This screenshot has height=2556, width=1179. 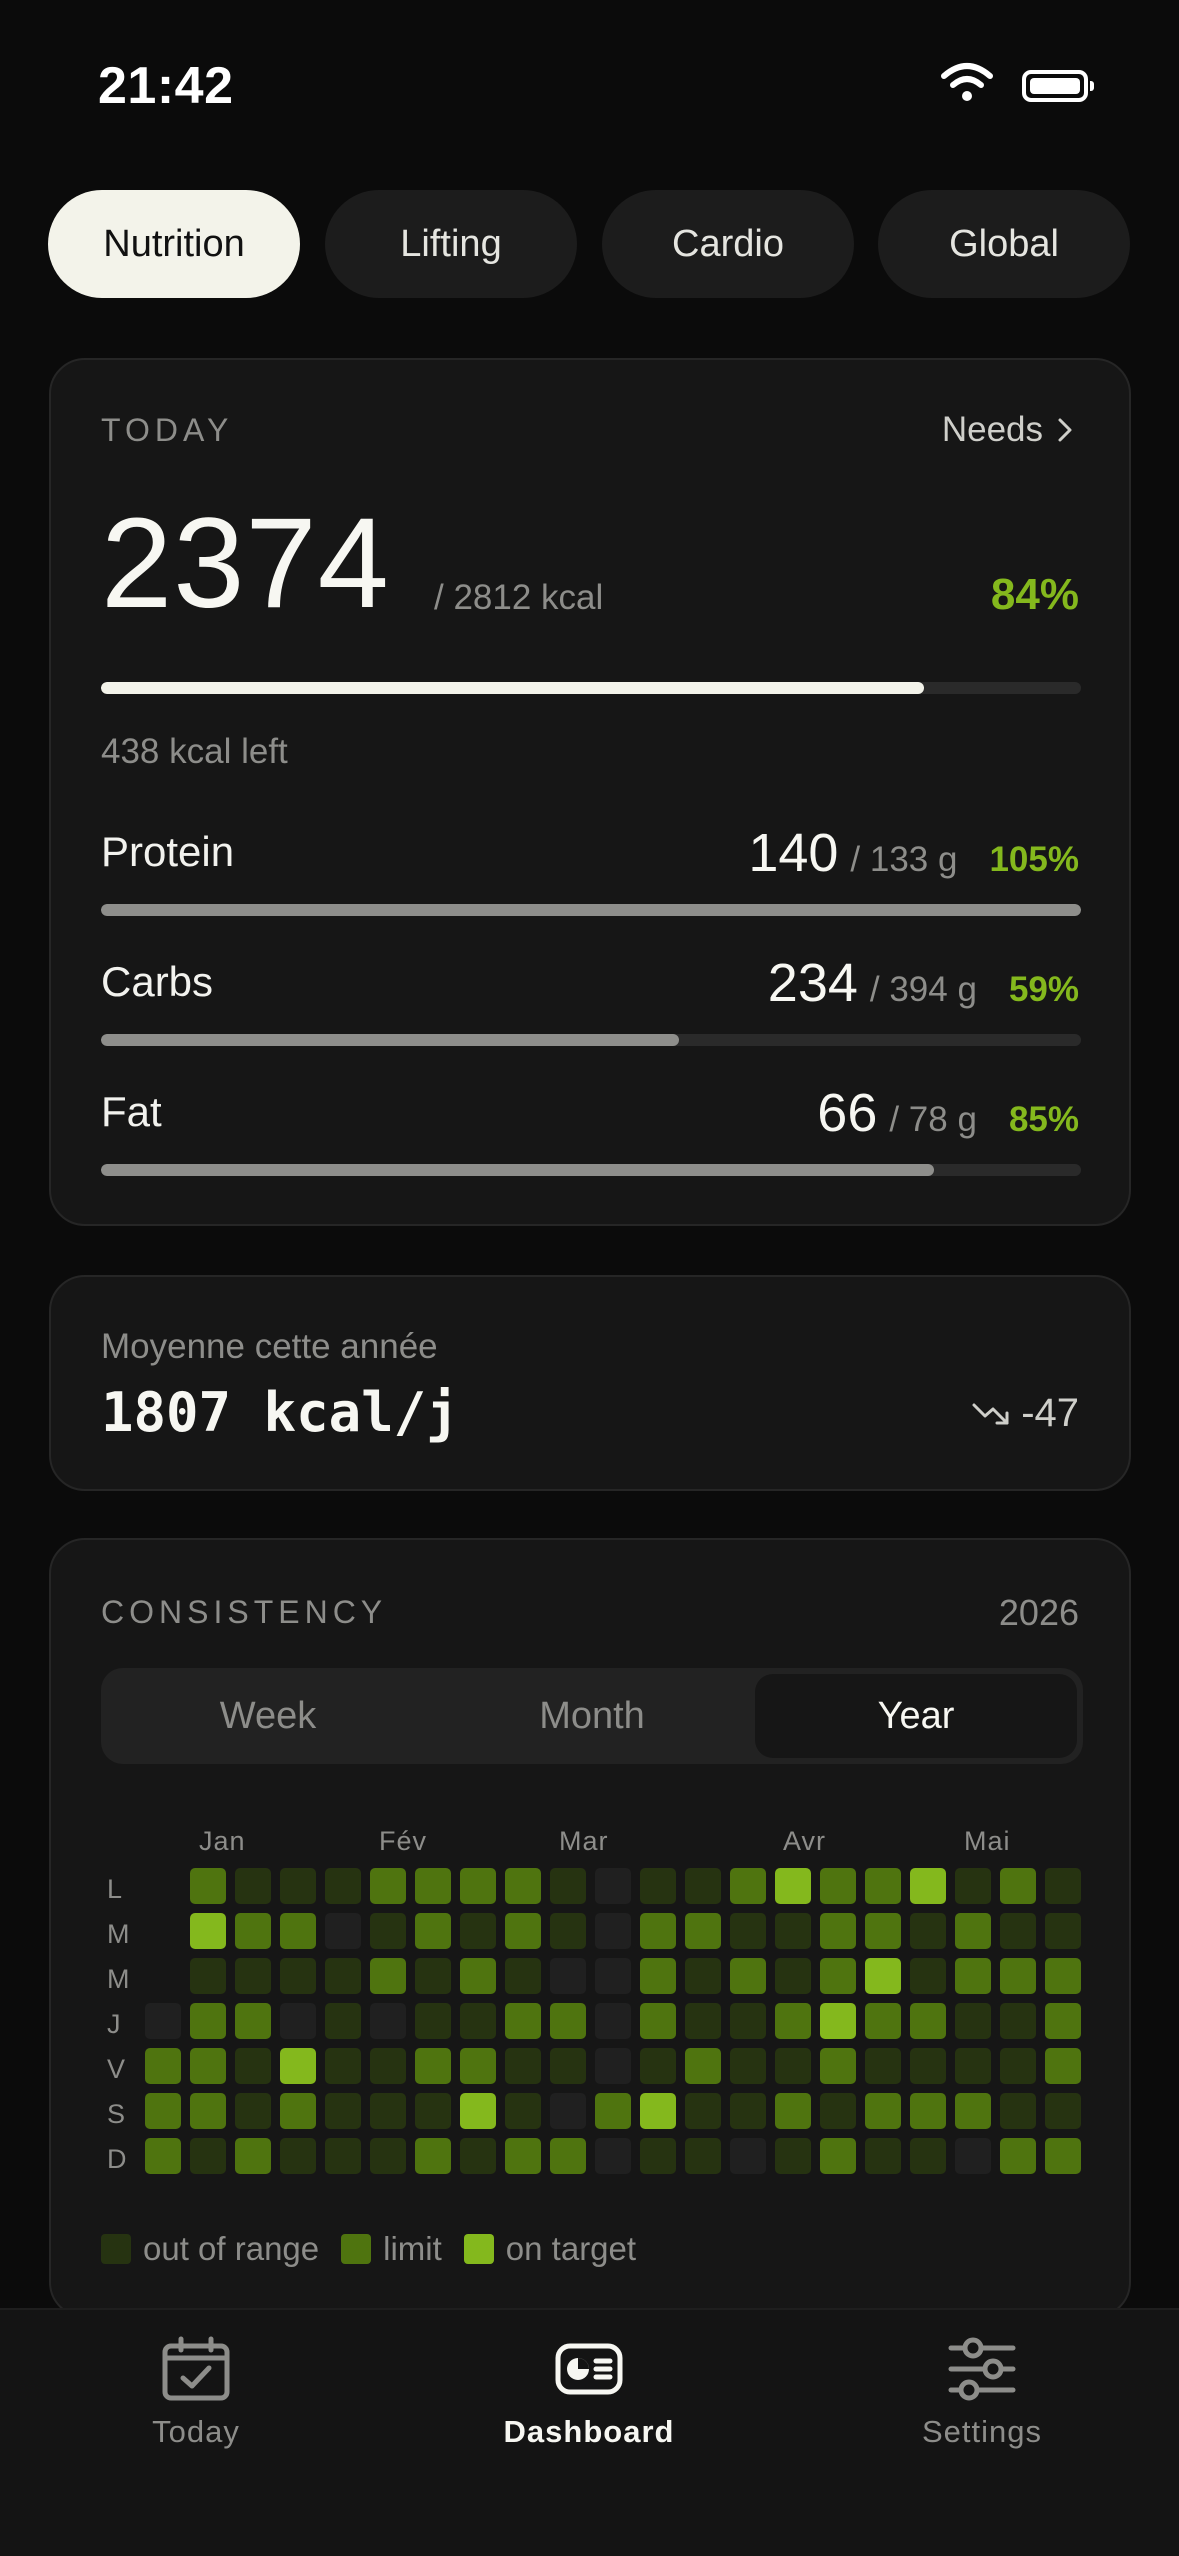 What do you see at coordinates (1007, 430) in the screenshot?
I see `needs-link: Needs` at bounding box center [1007, 430].